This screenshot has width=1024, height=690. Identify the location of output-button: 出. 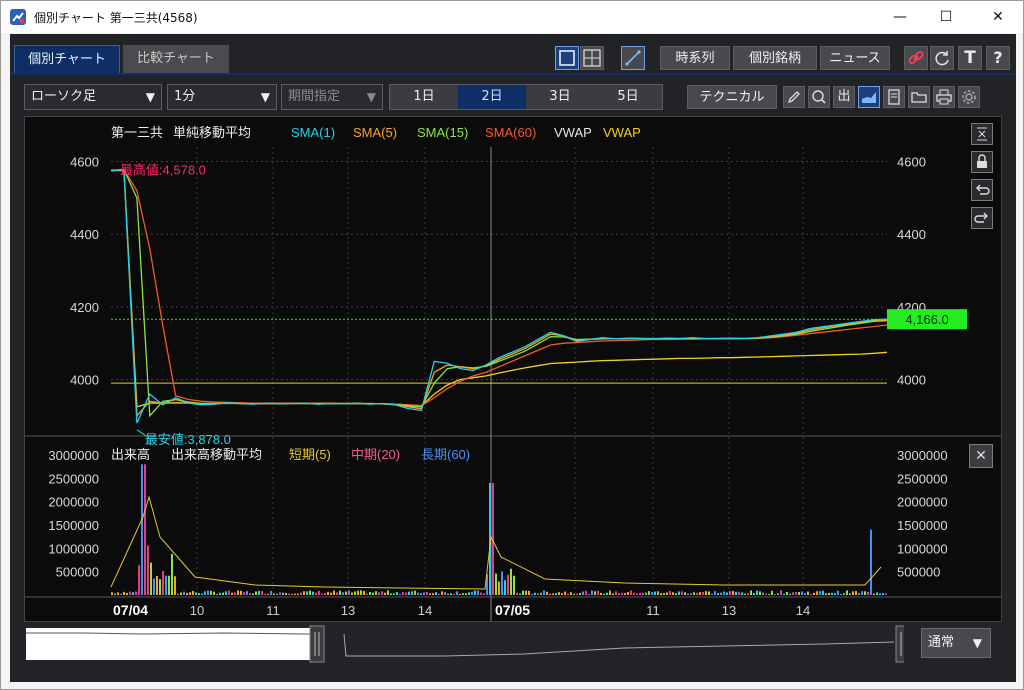
(844, 97).